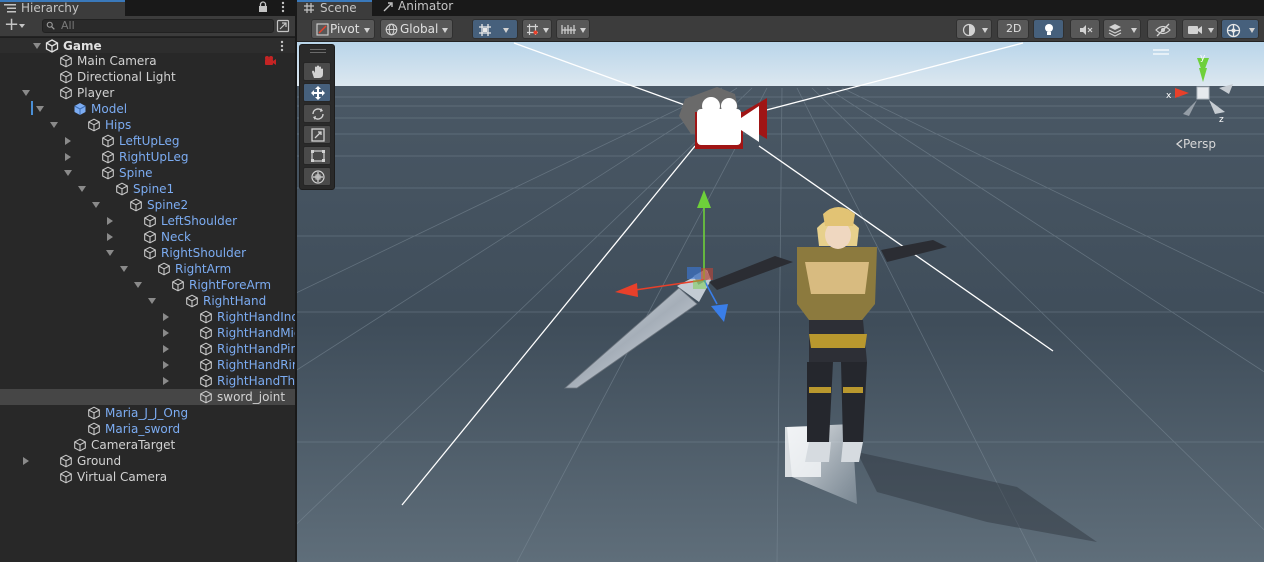 This screenshot has width=1264, height=562. I want to click on tree-row: LeftUpLeg, so click(147, 141).